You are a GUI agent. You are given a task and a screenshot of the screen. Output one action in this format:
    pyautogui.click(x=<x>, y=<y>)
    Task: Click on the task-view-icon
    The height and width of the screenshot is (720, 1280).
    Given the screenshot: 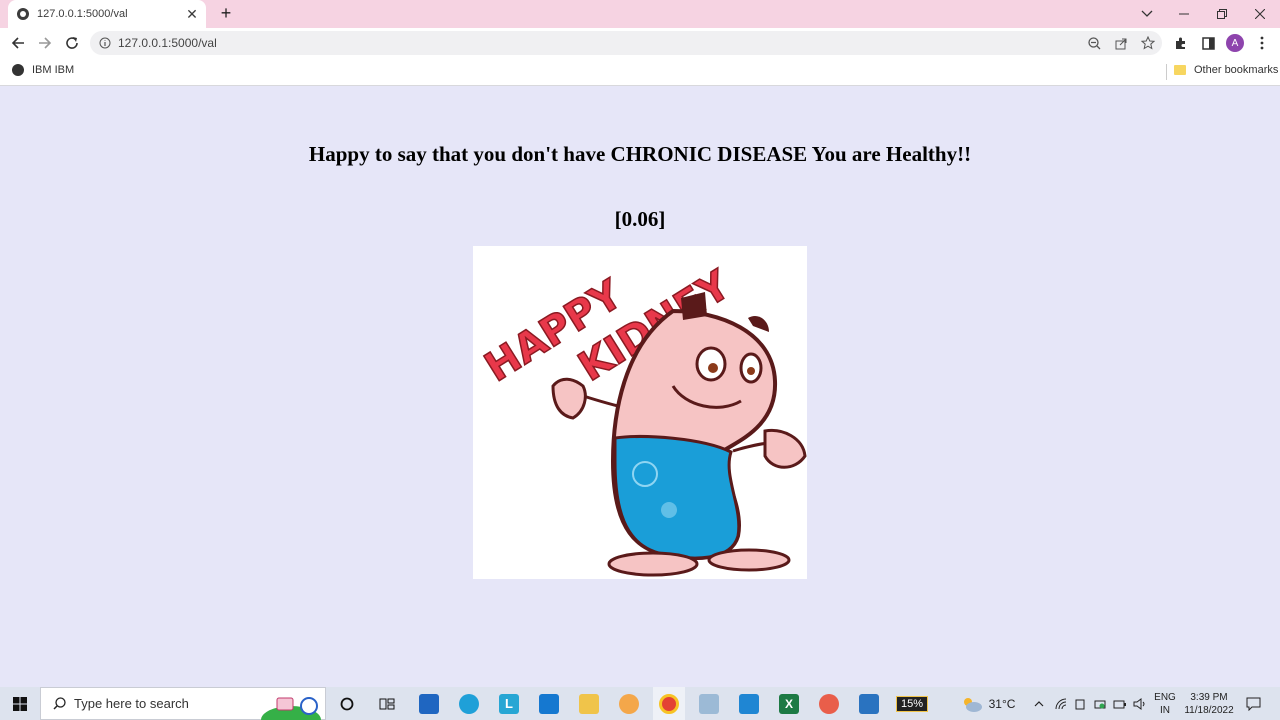 What is the action you would take?
    pyautogui.click(x=387, y=703)
    